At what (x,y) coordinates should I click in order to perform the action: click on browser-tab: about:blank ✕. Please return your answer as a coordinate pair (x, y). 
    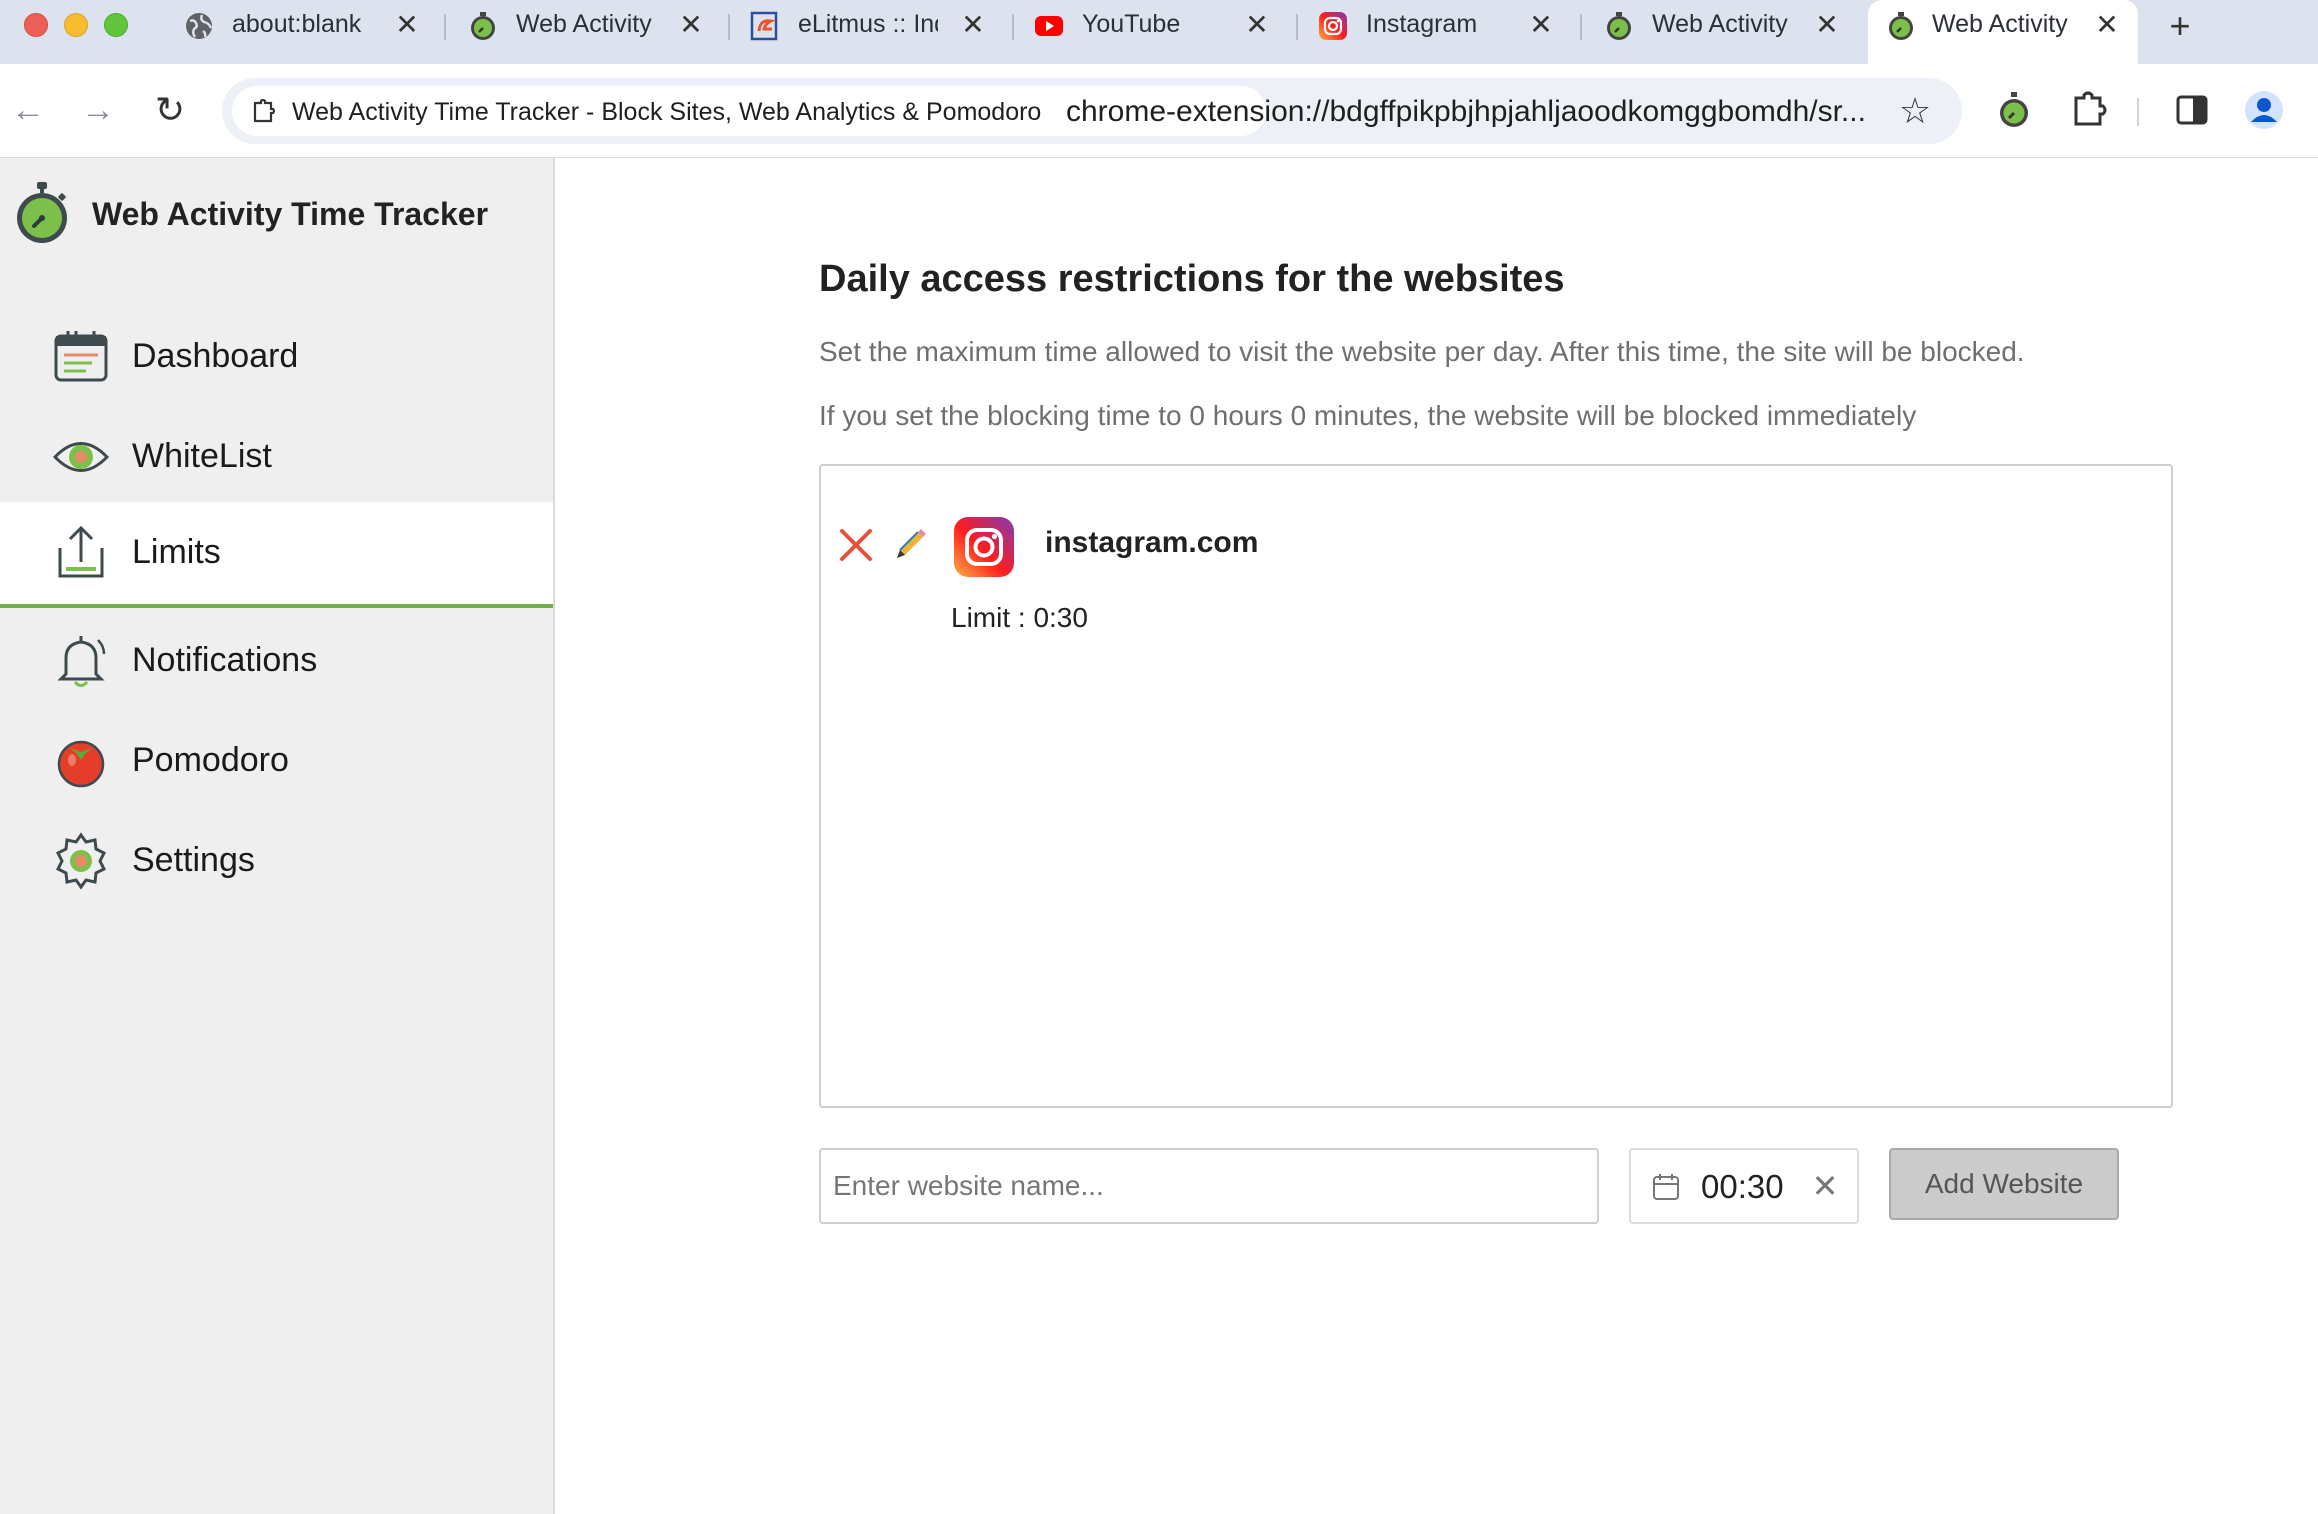
    Looking at the image, I should click on (304, 25).